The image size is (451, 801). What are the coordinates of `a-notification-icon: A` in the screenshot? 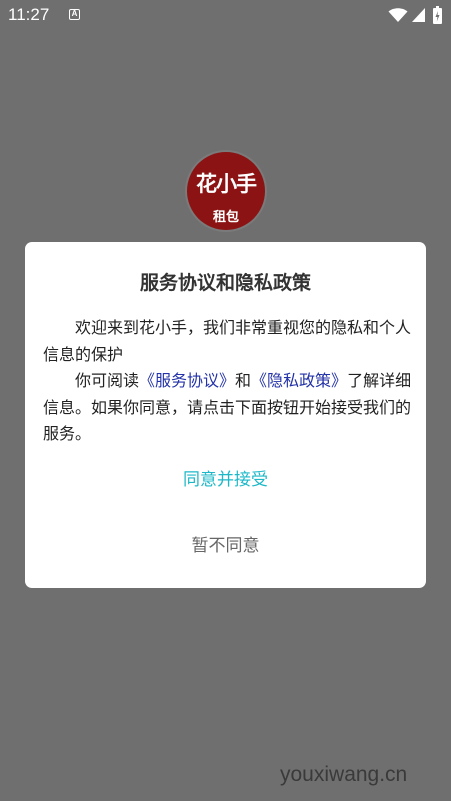 It's located at (74, 14).